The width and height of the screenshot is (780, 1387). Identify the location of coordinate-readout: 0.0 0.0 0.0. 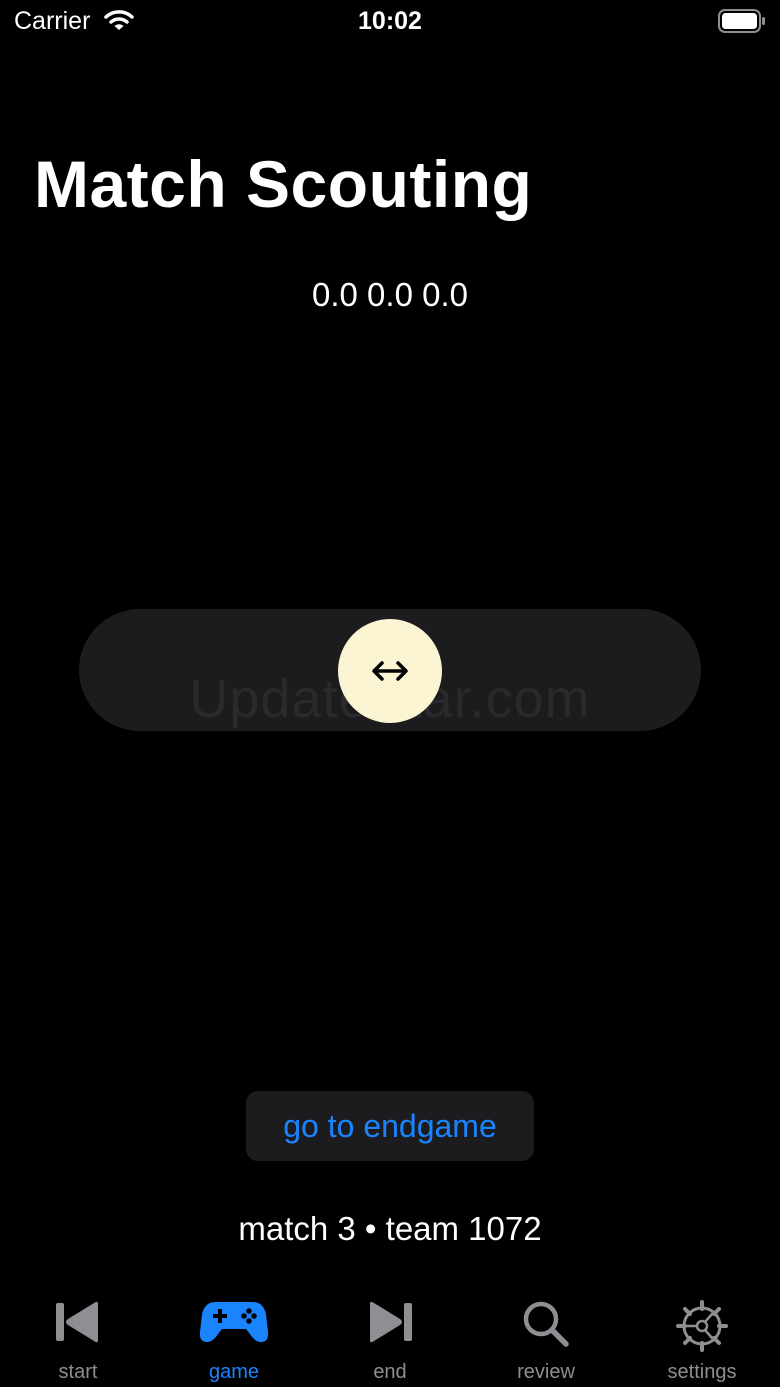
(390, 294).